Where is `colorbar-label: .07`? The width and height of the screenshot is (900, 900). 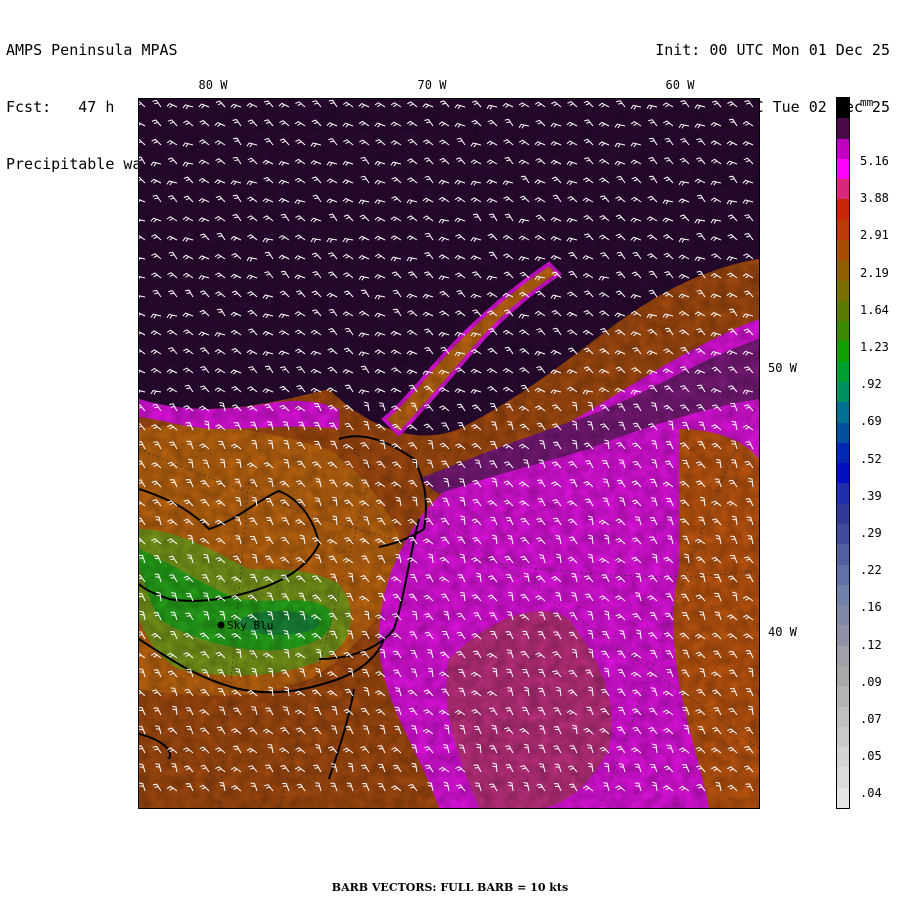
colorbar-label: .07 is located at coordinates (871, 719).